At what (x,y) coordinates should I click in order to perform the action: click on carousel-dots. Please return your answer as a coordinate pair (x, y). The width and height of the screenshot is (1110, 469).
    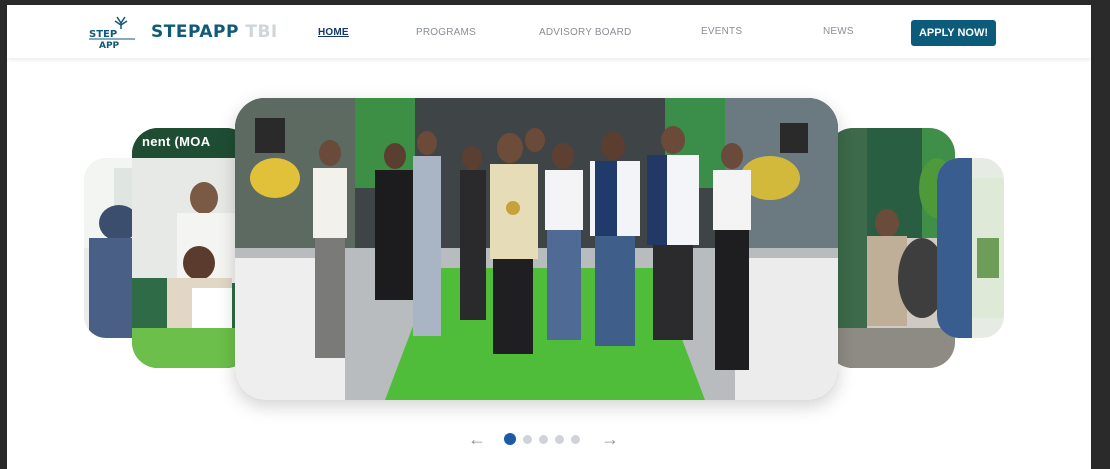
    Looking at the image, I should click on (545, 439).